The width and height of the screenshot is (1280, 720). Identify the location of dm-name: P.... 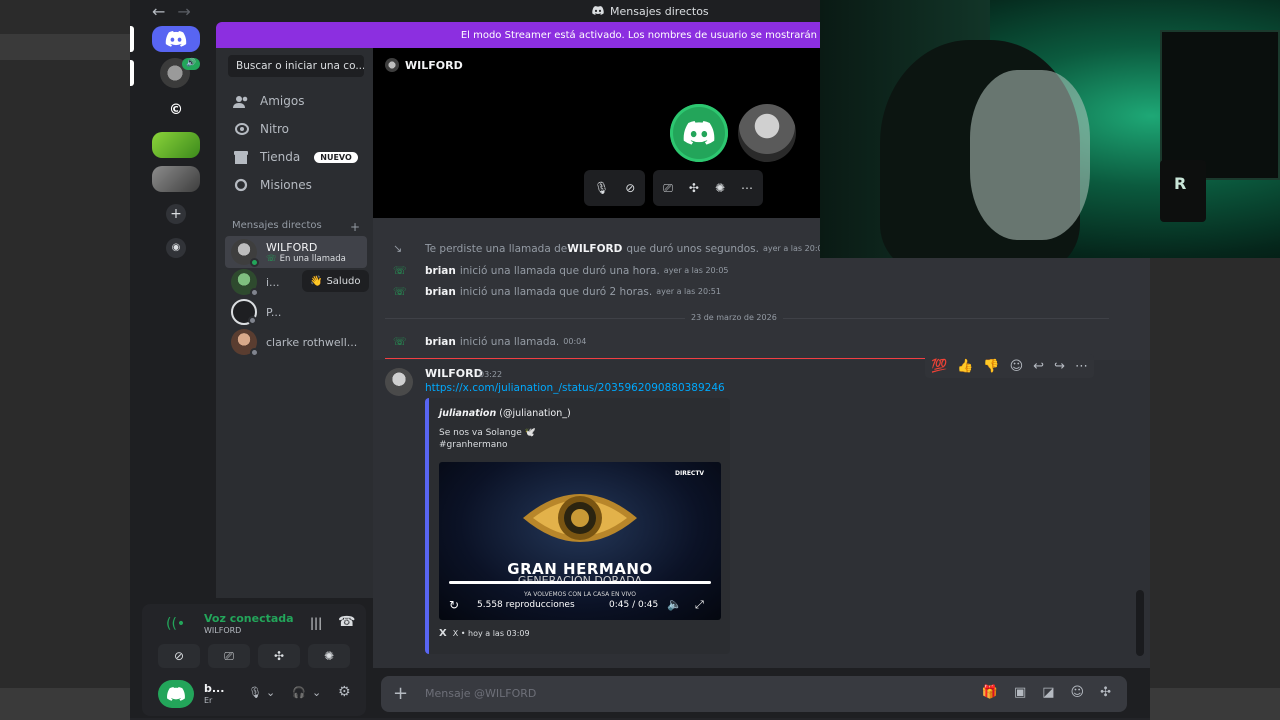
(274, 312).